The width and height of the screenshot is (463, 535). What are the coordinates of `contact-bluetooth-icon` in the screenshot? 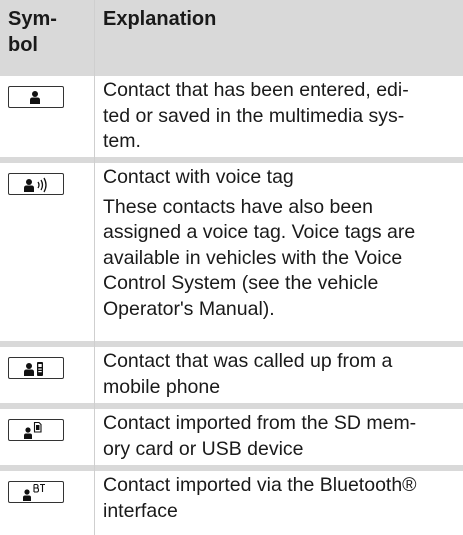 It's located at (36, 492).